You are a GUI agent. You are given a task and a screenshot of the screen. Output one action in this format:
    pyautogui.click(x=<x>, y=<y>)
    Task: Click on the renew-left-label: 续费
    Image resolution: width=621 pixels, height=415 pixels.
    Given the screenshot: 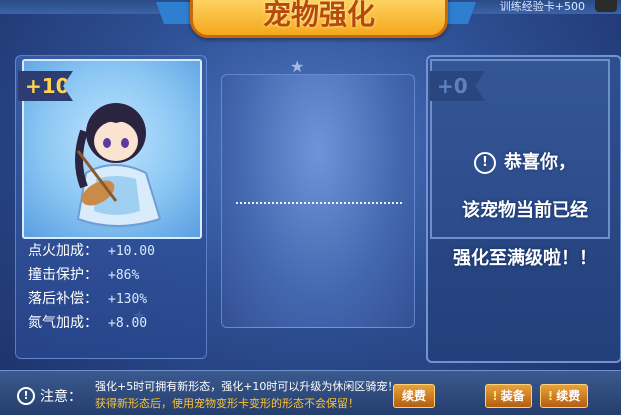 What is the action you would take?
    pyautogui.click(x=413, y=396)
    